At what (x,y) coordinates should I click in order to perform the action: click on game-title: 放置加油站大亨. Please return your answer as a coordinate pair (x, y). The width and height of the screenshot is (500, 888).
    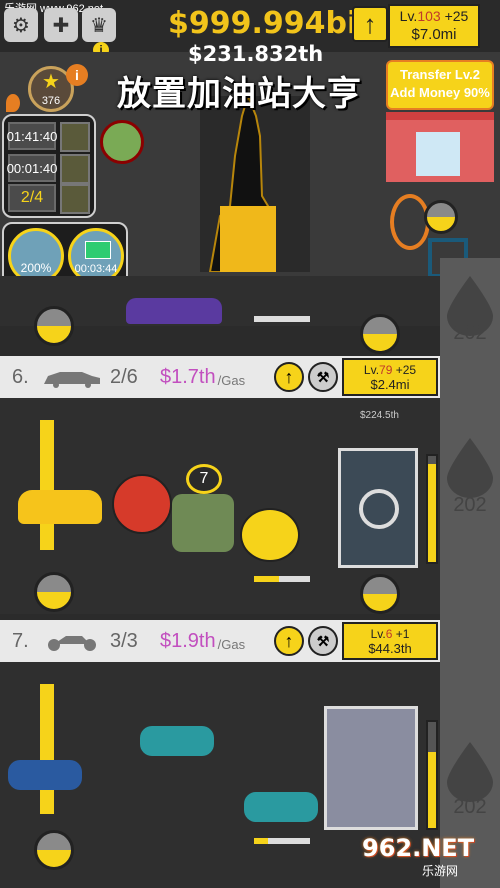
    Looking at the image, I should click on (239, 94).